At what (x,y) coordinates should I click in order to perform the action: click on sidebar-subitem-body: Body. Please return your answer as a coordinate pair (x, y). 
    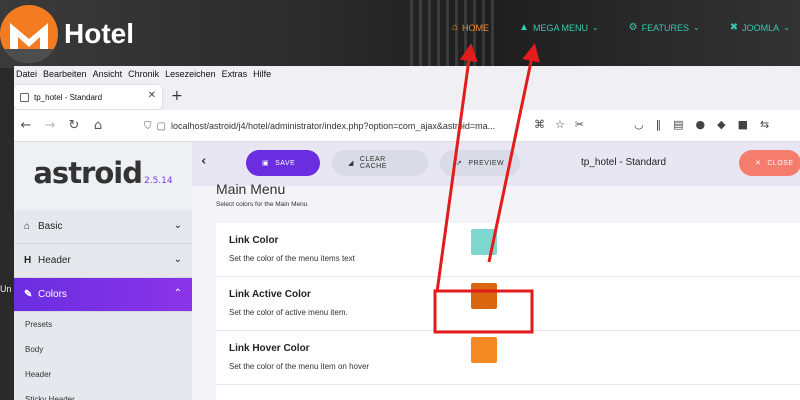
    Looking at the image, I should click on (103, 349).